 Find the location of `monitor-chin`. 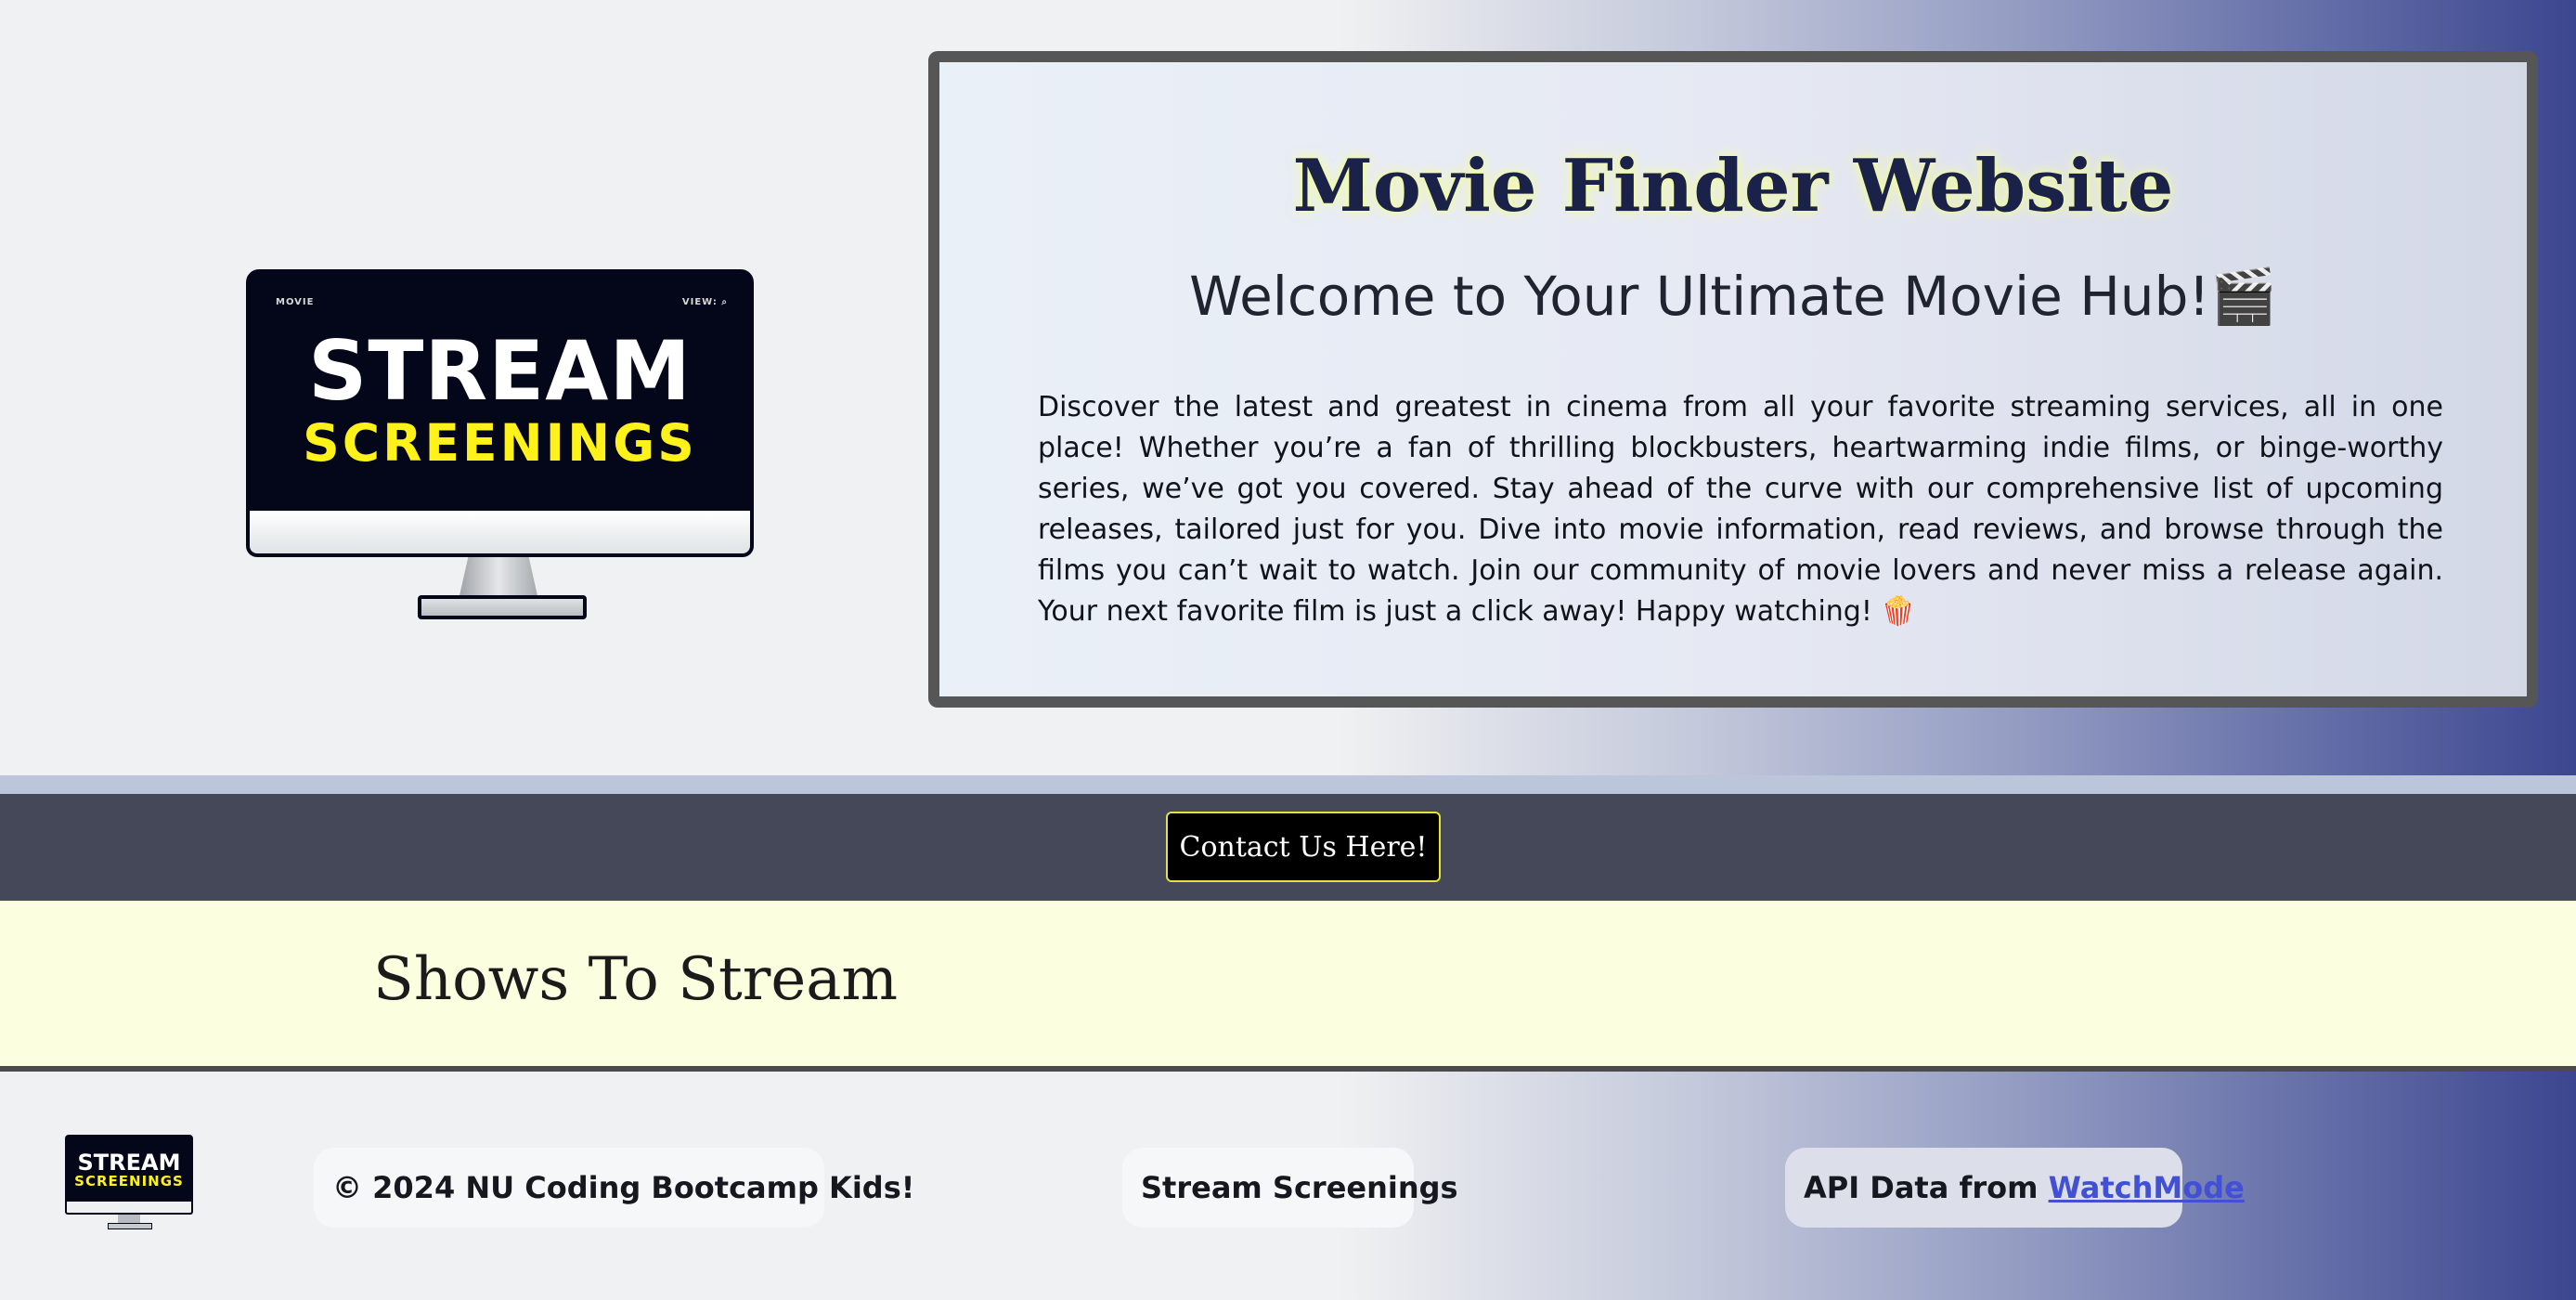

monitor-chin is located at coordinates (500, 534).